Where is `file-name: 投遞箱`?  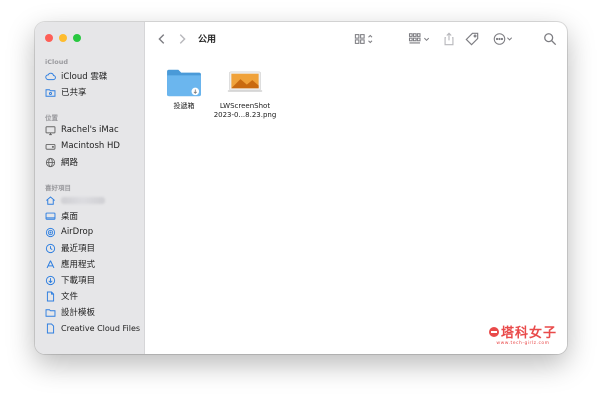 file-name: 投遞箱 is located at coordinates (184, 106).